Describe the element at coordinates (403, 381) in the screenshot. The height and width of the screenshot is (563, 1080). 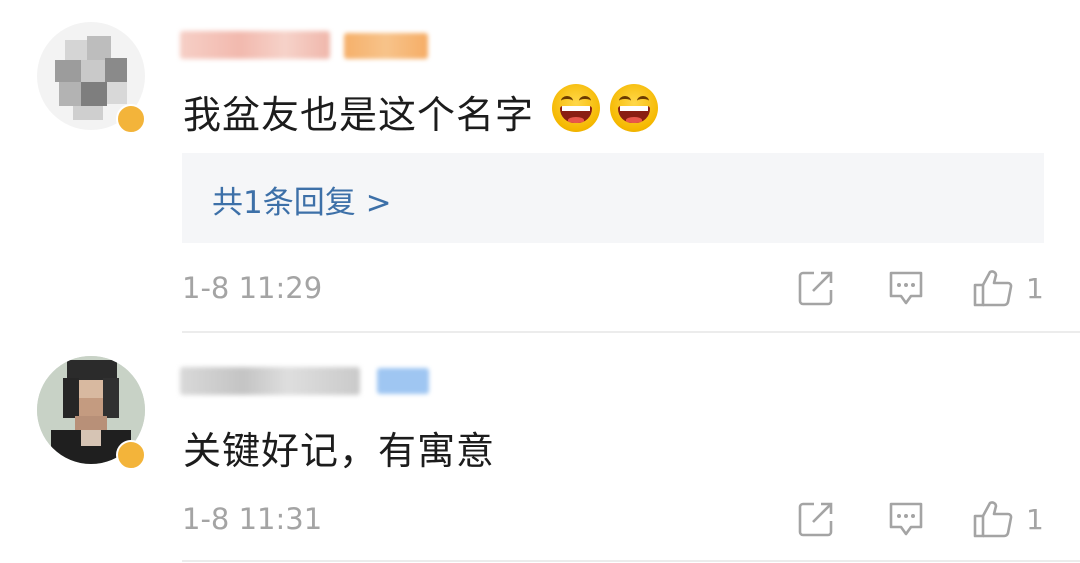
I see `level-badge` at that location.